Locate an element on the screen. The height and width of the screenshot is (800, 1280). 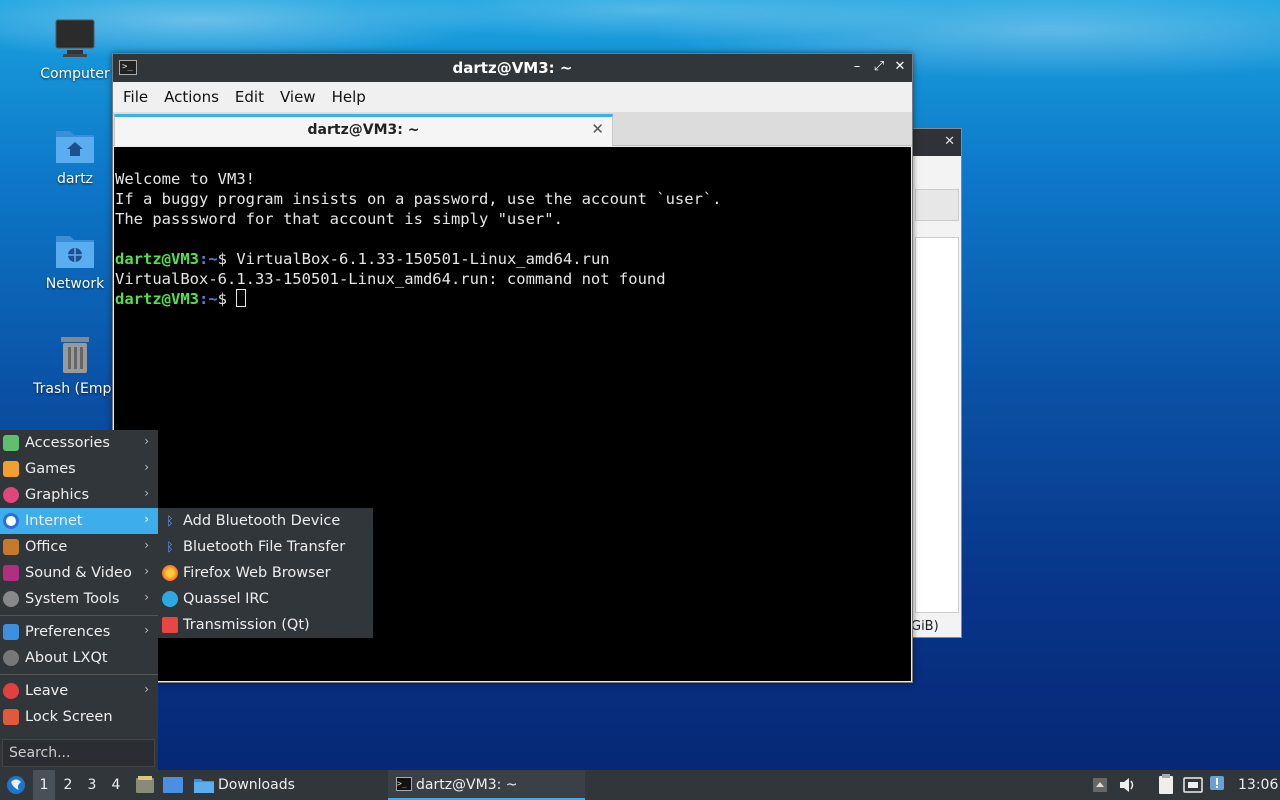
show-desktop-button is located at coordinates (173, 785).